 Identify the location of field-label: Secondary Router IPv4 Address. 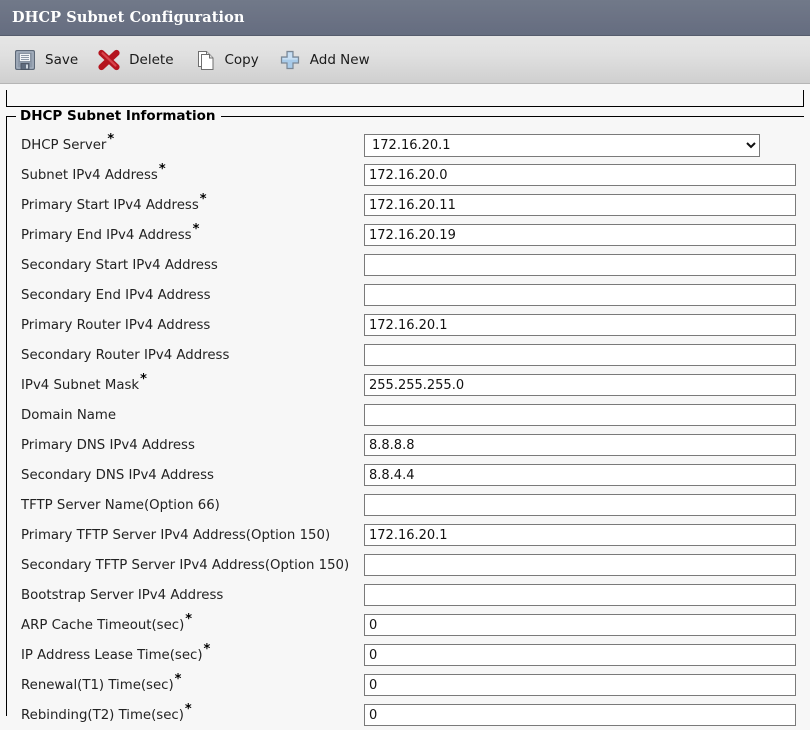
(185, 355).